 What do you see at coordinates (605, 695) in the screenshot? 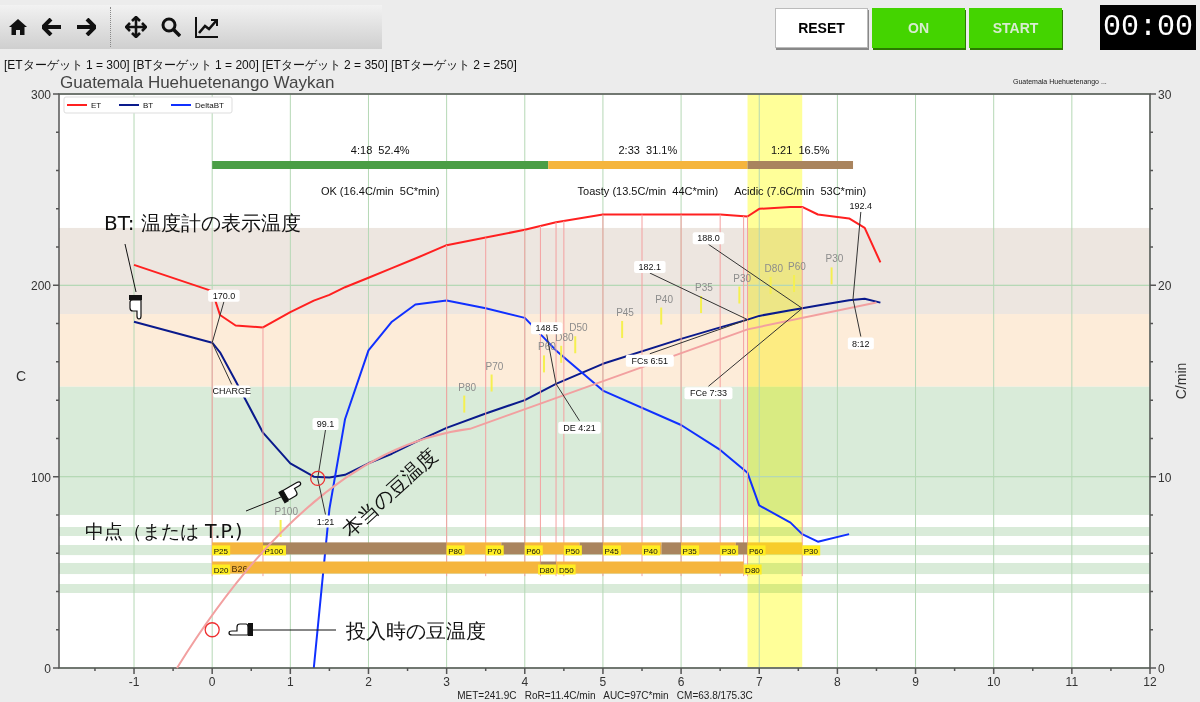
I see `status-readout: MET=241.9C RoR=11.4C/min AUC=97C*min CM=63.8/175.3C` at bounding box center [605, 695].